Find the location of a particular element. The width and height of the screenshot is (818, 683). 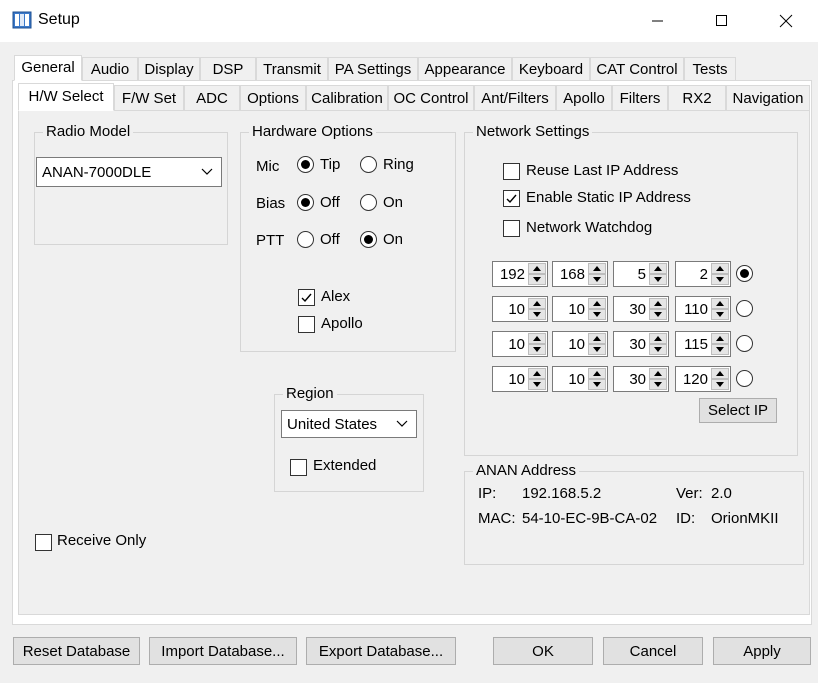

subtab-oc-control: OC Control is located at coordinates (431, 98).